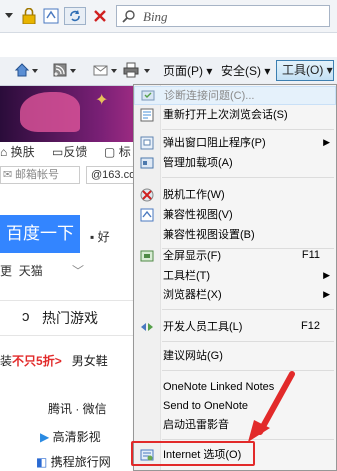  What do you see at coordinates (193, 453) in the screenshot?
I see `highlight-box` at bounding box center [193, 453].